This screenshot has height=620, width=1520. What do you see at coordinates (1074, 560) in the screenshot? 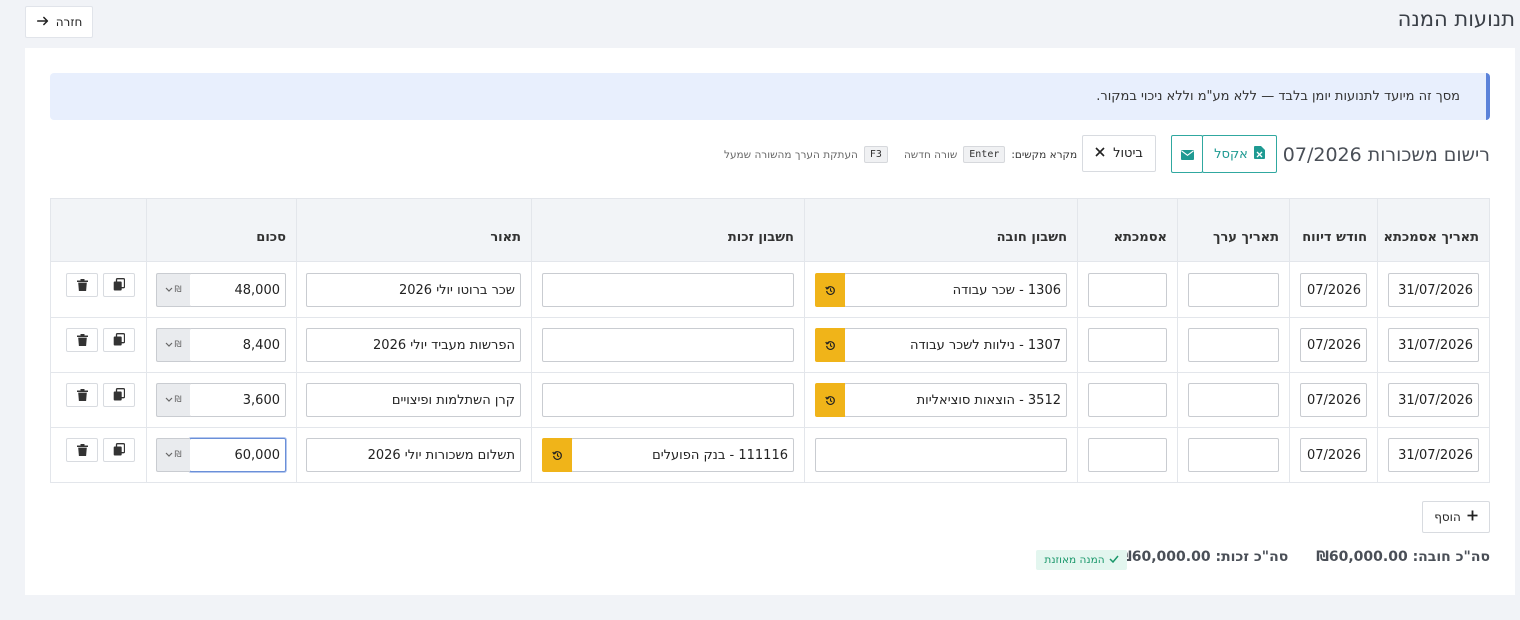
I see `balanced-label: המנה מאוזנת` at bounding box center [1074, 560].